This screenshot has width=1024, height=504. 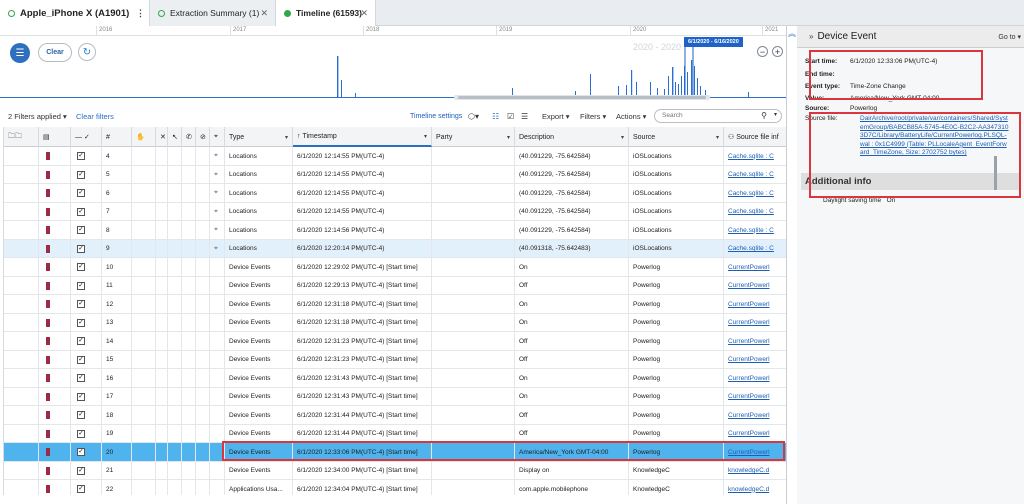 What do you see at coordinates (87, 52) in the screenshot?
I see `refresh-icon: ↻` at bounding box center [87, 52].